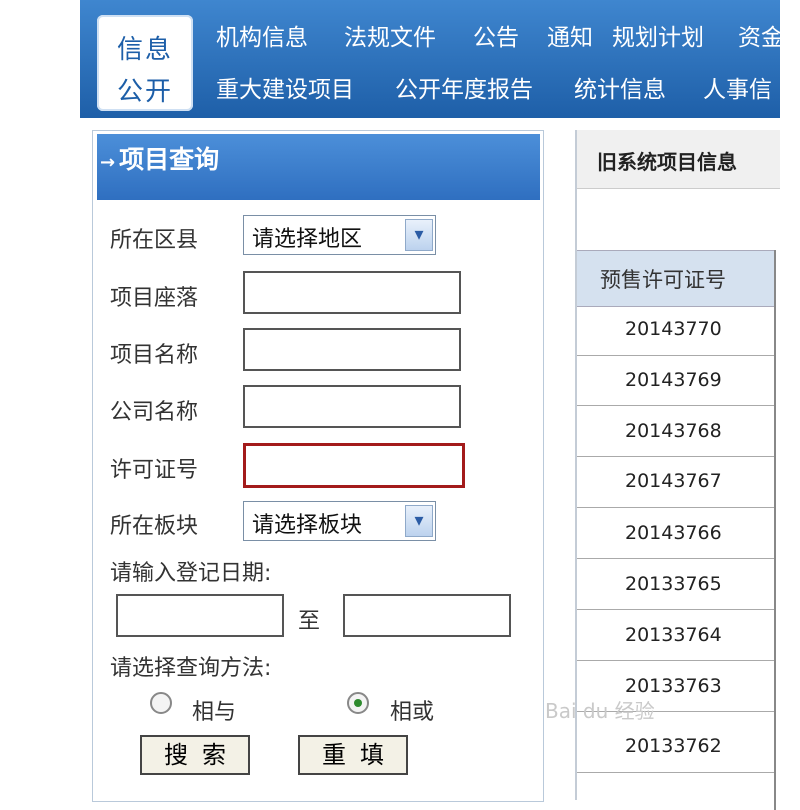 The height and width of the screenshot is (810, 800). I want to click on reset-button: 重填, so click(353, 755).